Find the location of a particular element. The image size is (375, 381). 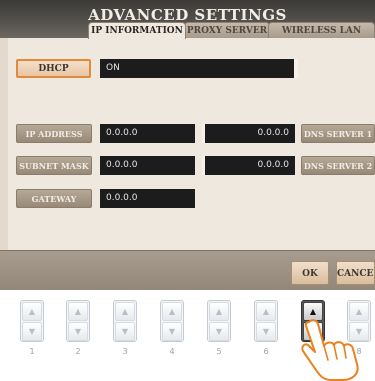

subnet-mask-button: SUBNET MASK is located at coordinates (54, 165).